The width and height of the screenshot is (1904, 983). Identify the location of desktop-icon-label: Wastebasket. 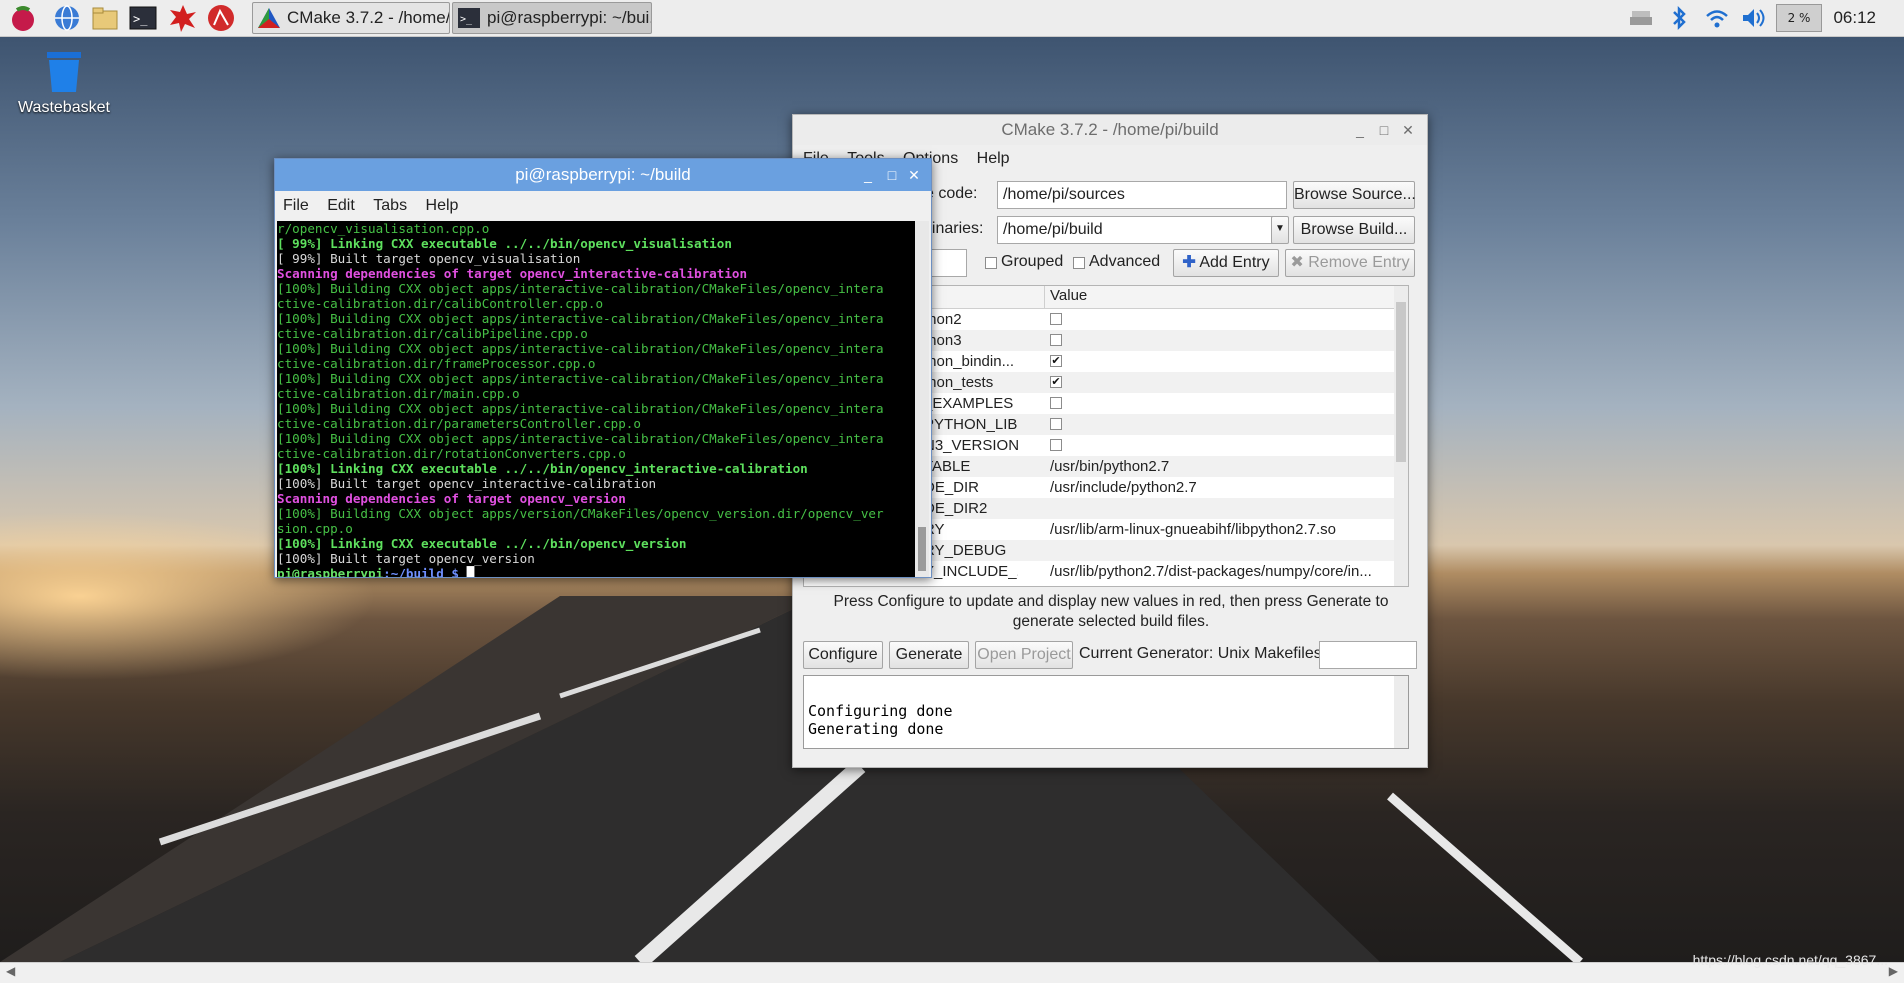
(64, 107).